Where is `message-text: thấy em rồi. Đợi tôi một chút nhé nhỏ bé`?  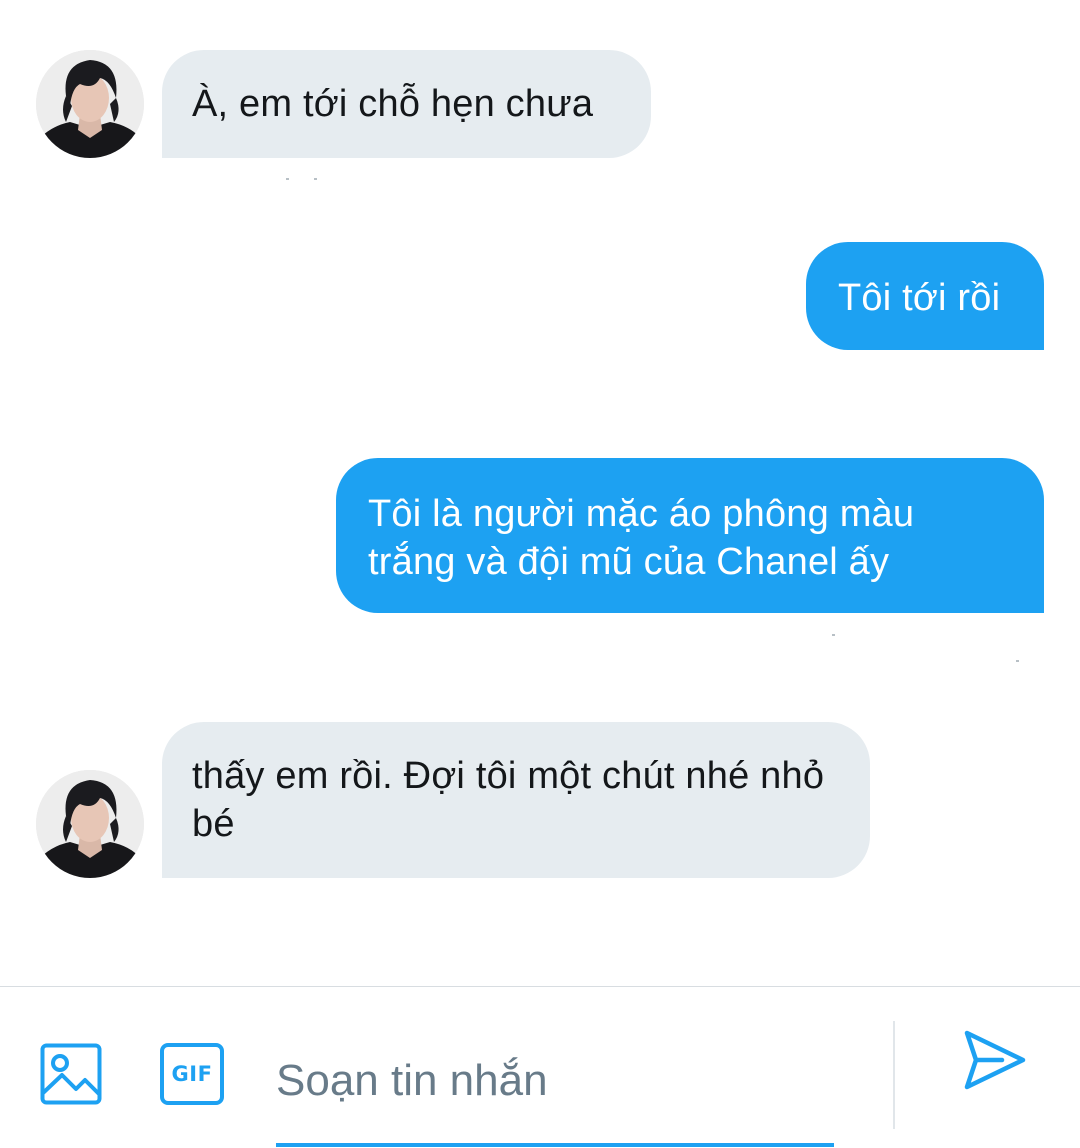 message-text: thấy em rồi. Đợi tôi một chút nhé nhỏ bé is located at coordinates (508, 800).